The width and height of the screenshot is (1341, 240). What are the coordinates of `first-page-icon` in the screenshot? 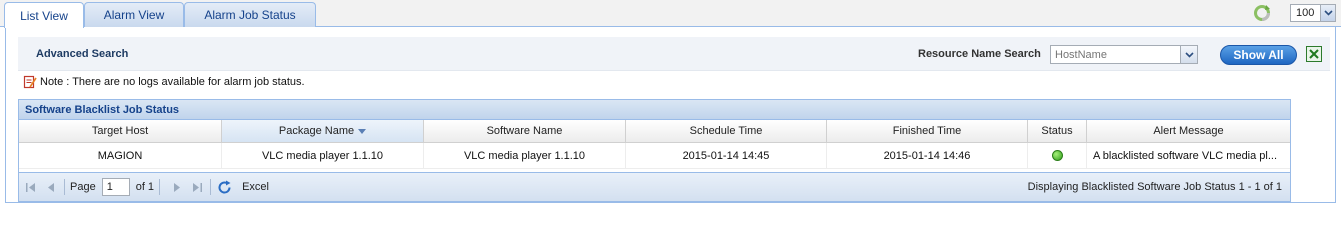 It's located at (31, 187).